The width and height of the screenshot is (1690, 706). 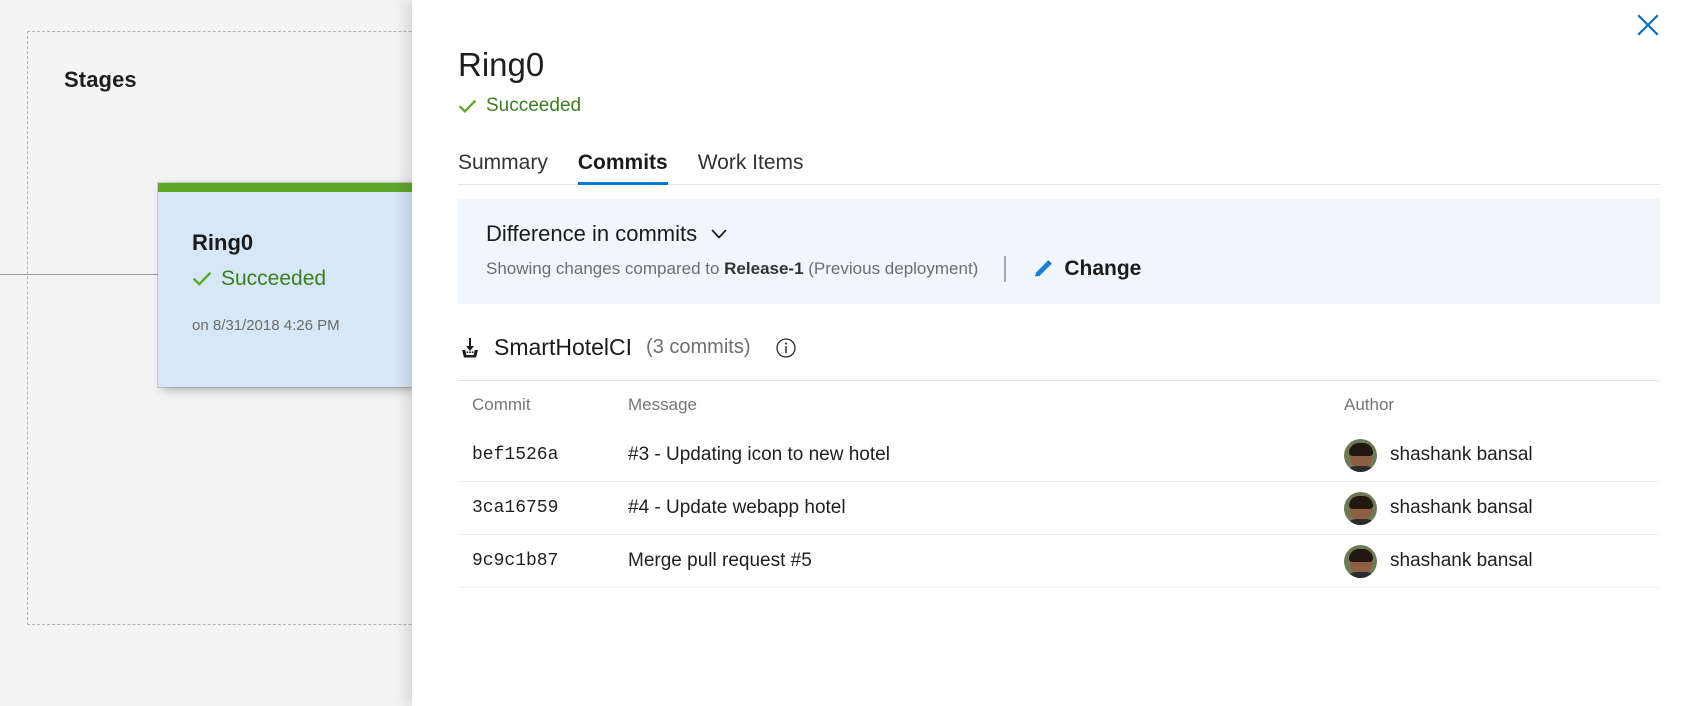 What do you see at coordinates (1073, 234) in the screenshot?
I see `difference-title-row: Difference in commits` at bounding box center [1073, 234].